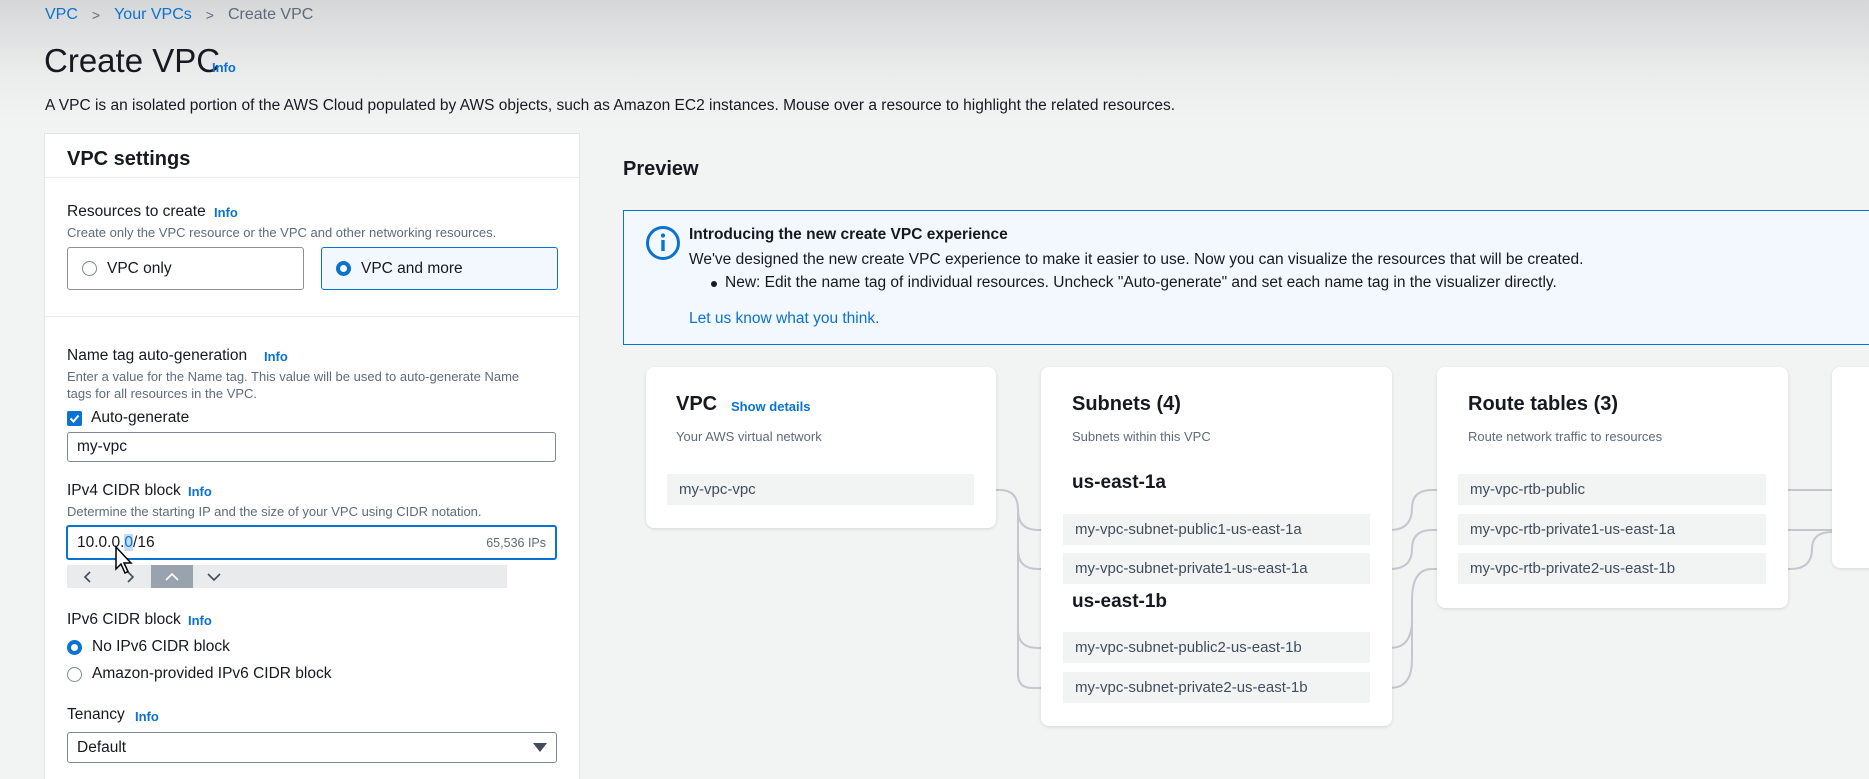 The width and height of the screenshot is (1869, 779). What do you see at coordinates (1216, 529) in the screenshot?
I see `subnet-public1: my-vpc-subnet-public1-us-east-1a` at bounding box center [1216, 529].